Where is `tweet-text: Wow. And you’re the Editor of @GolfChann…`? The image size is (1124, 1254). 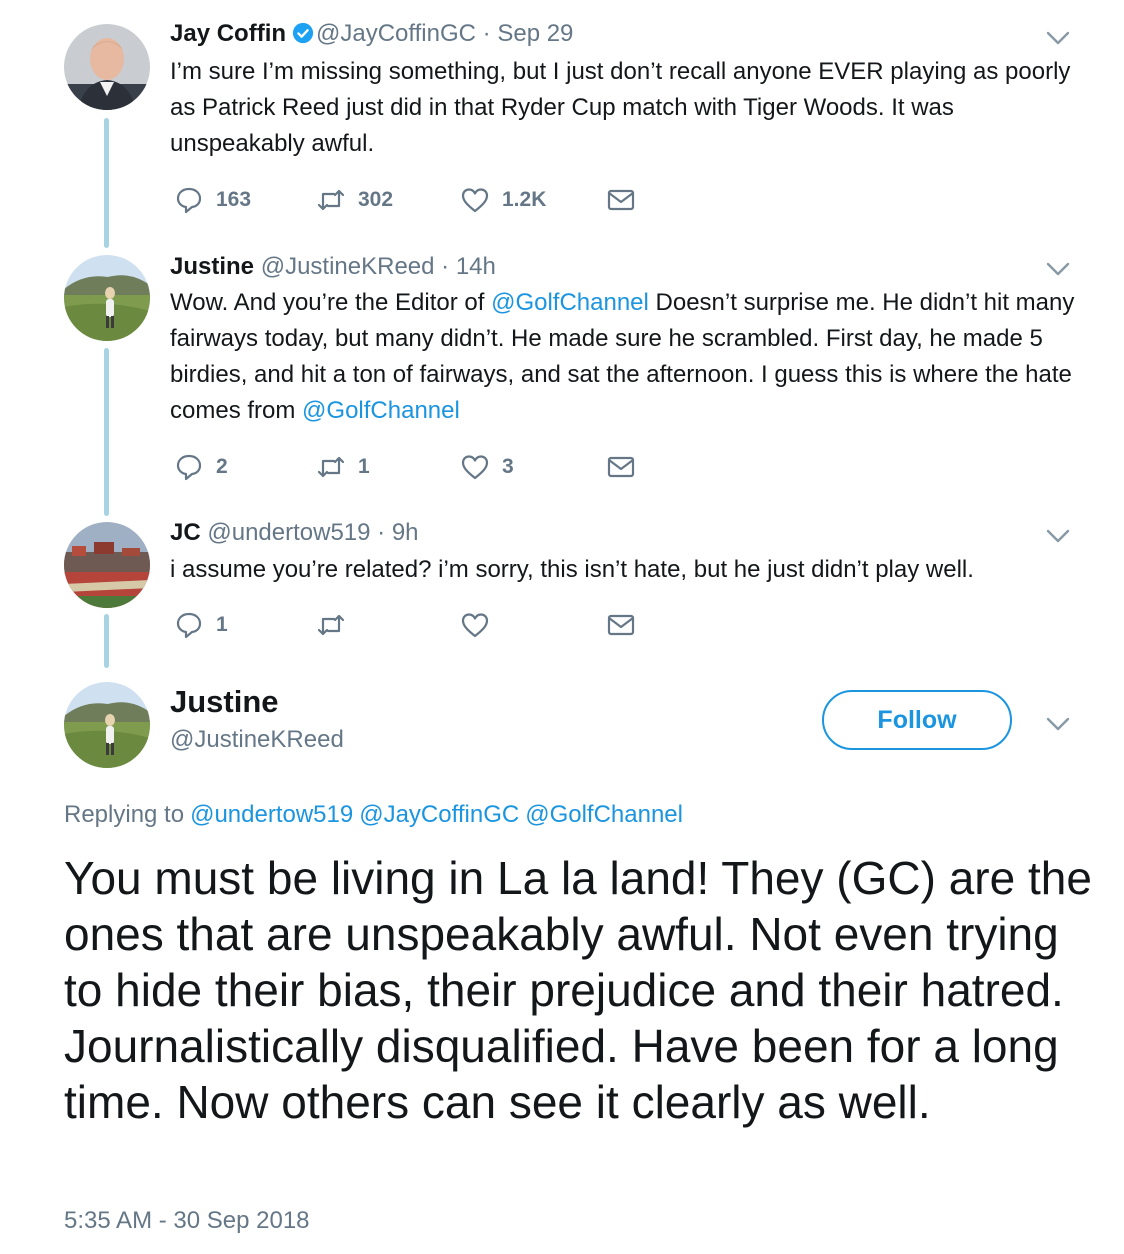
tweet-text: Wow. And you’re the Editor of @GolfChann… is located at coordinates (625, 357).